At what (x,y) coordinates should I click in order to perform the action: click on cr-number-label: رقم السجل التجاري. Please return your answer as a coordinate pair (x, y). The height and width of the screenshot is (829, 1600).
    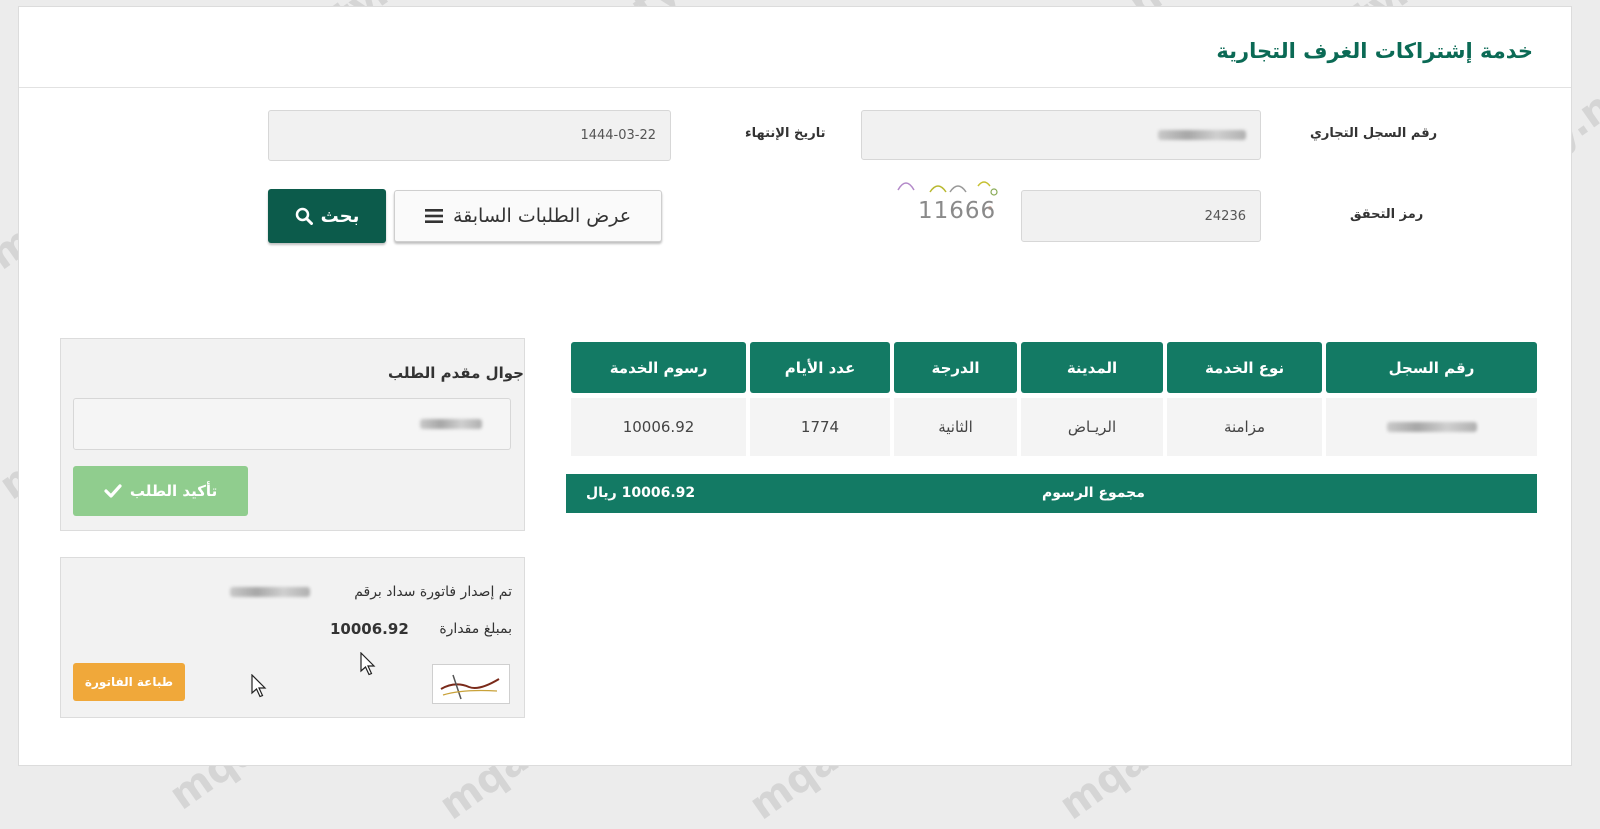
    Looking at the image, I should click on (1374, 133).